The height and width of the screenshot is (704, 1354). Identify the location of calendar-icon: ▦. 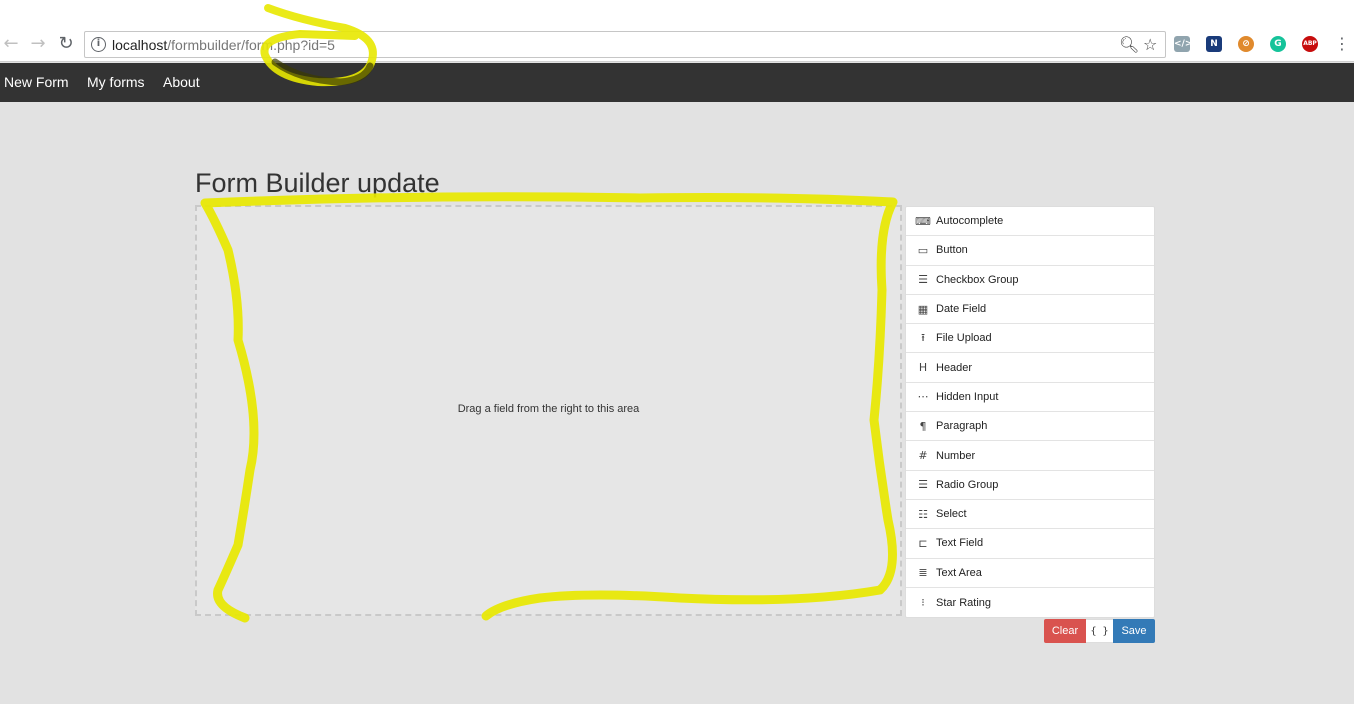
(923, 309).